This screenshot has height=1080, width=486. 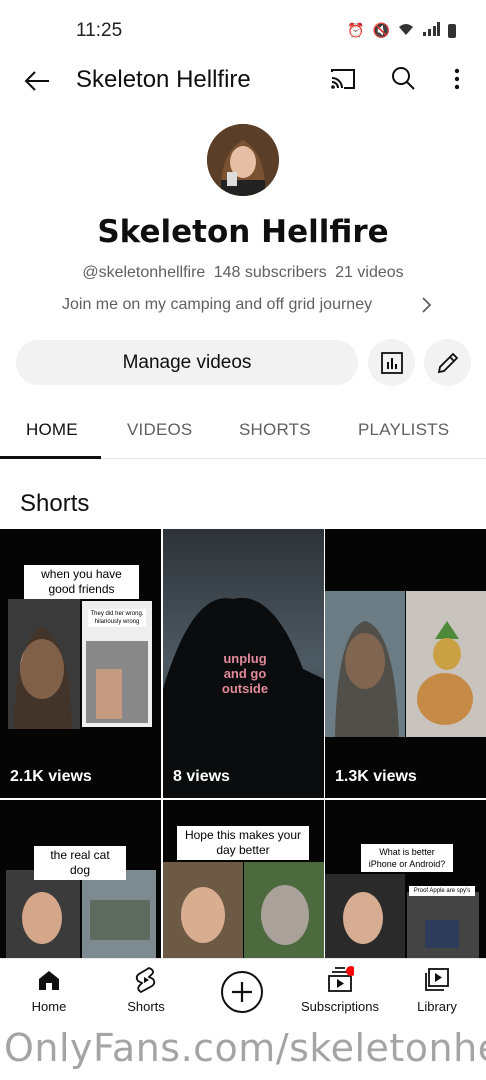 I want to click on short-views: 8 views, so click(x=201, y=776).